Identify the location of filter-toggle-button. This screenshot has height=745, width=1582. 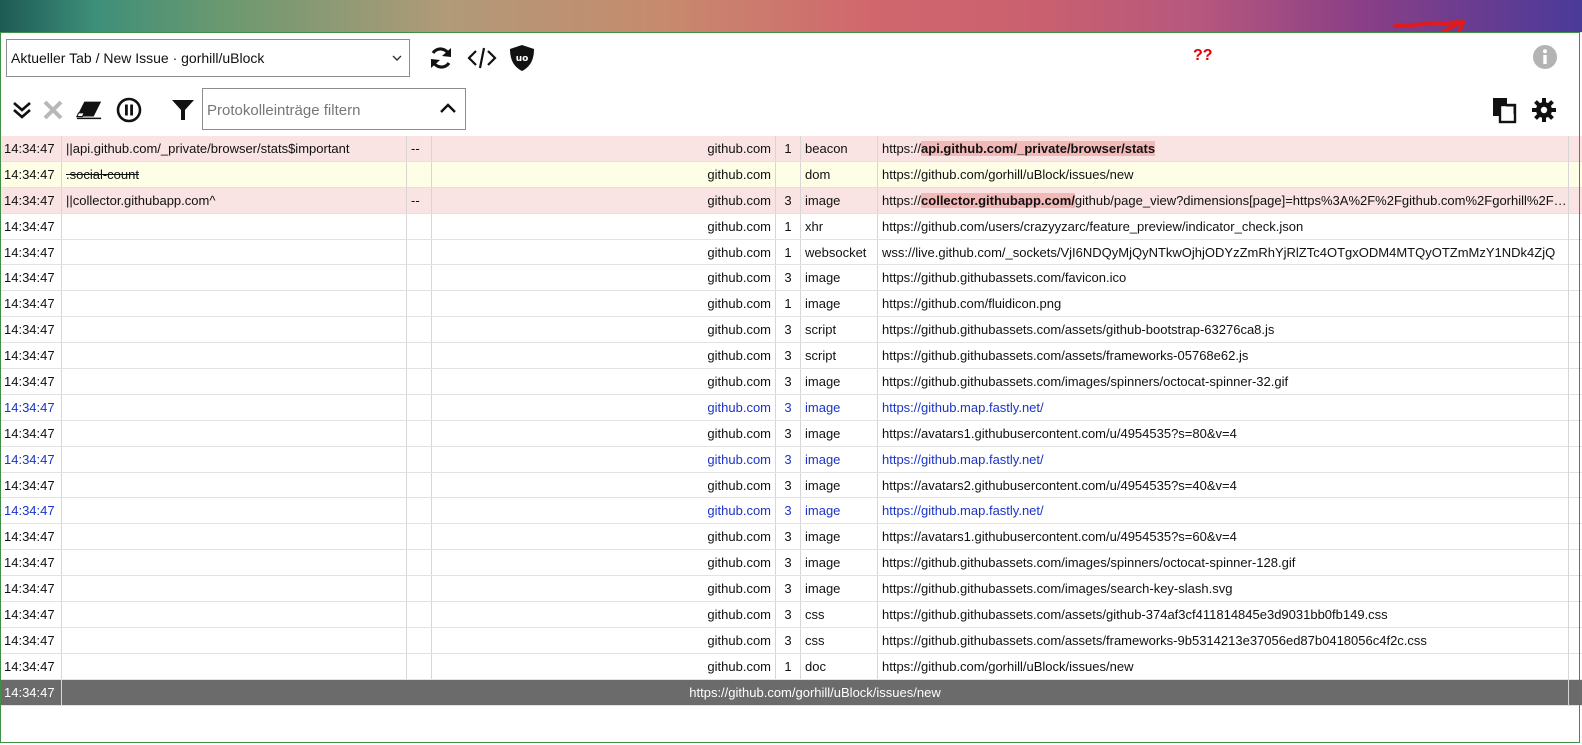
(183, 110).